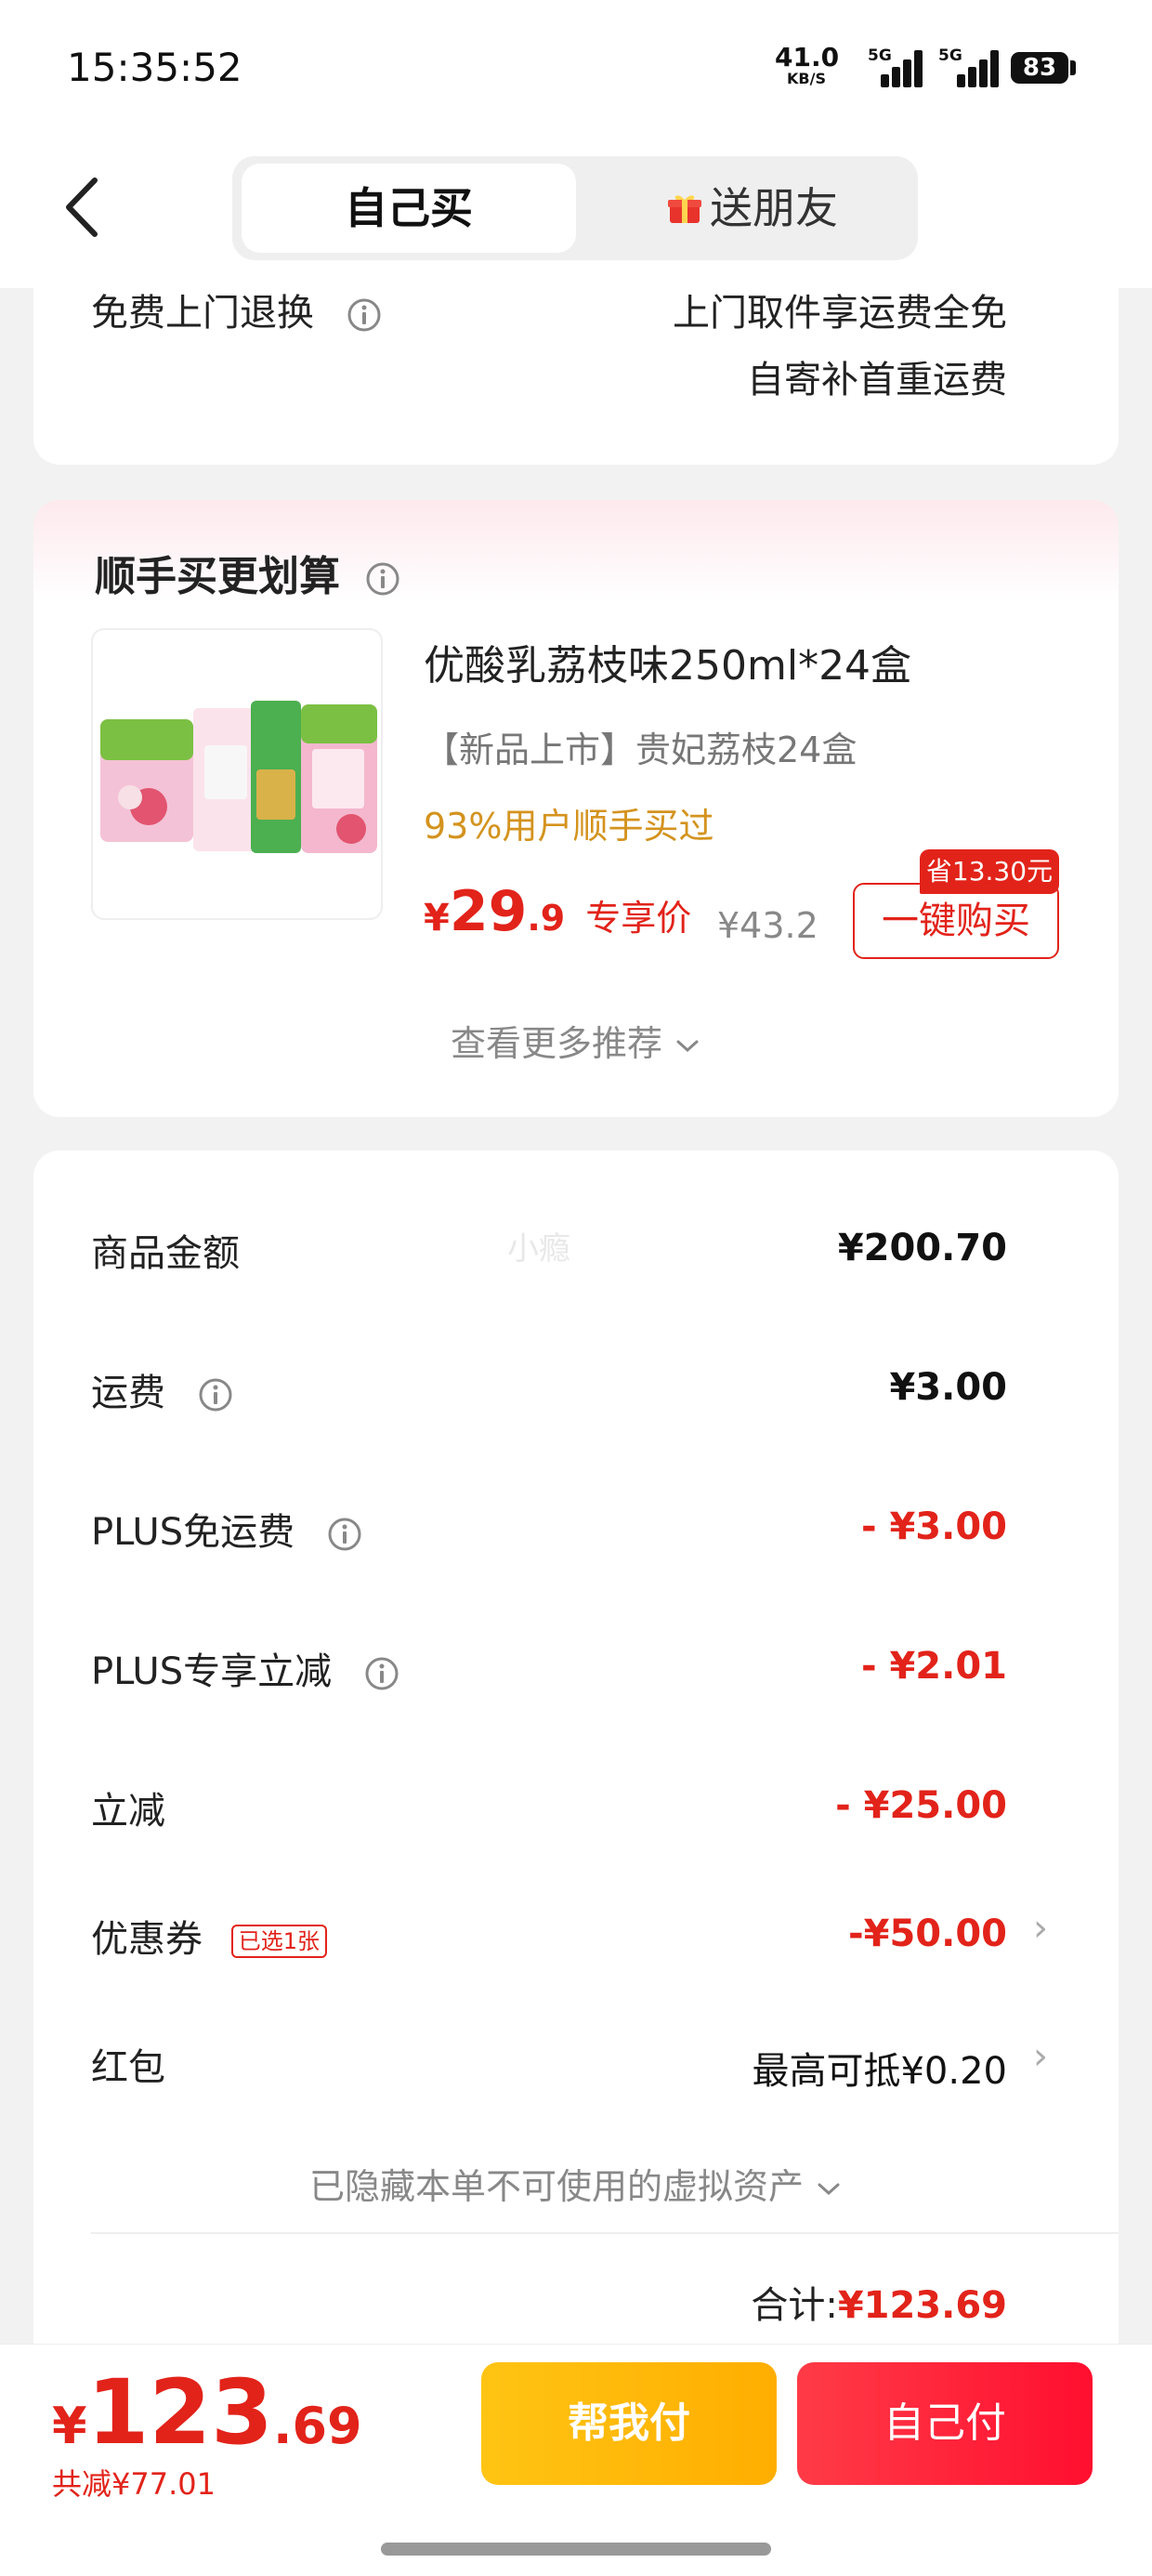  Describe the element at coordinates (933, 1666) in the screenshot. I see `summary-value-plus-discount: - ¥2.01` at that location.